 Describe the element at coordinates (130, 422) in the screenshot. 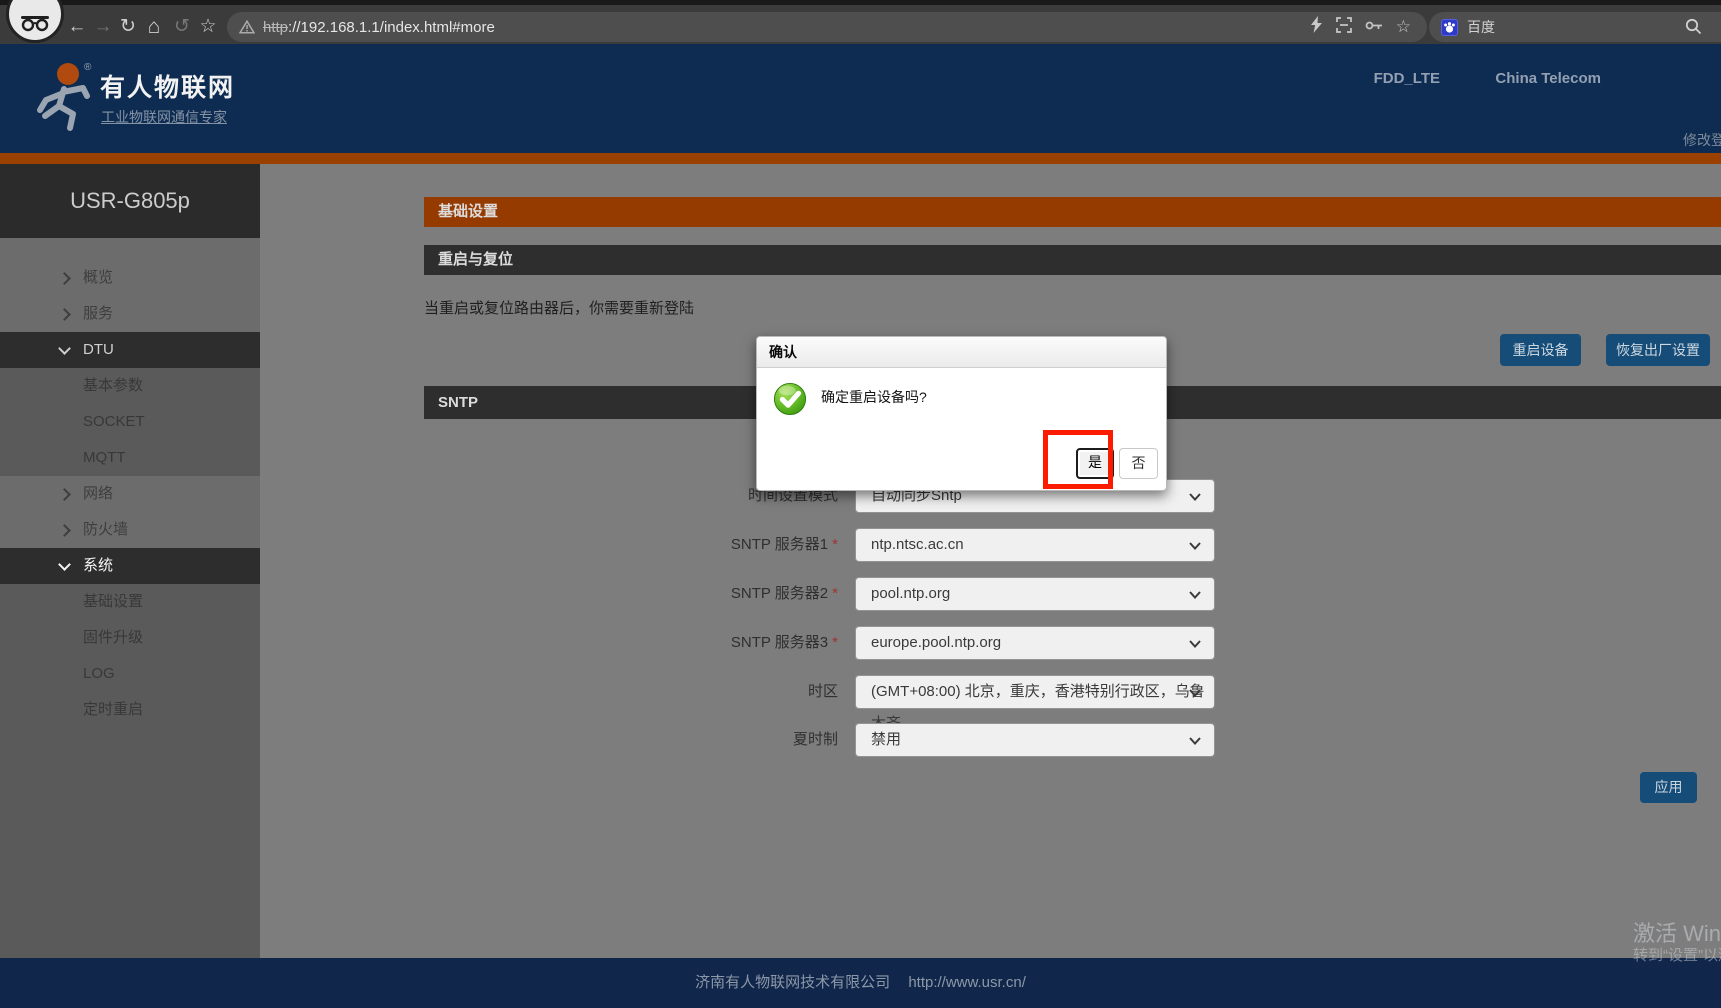

I see `sidebar-item-socket: SOCKET` at that location.